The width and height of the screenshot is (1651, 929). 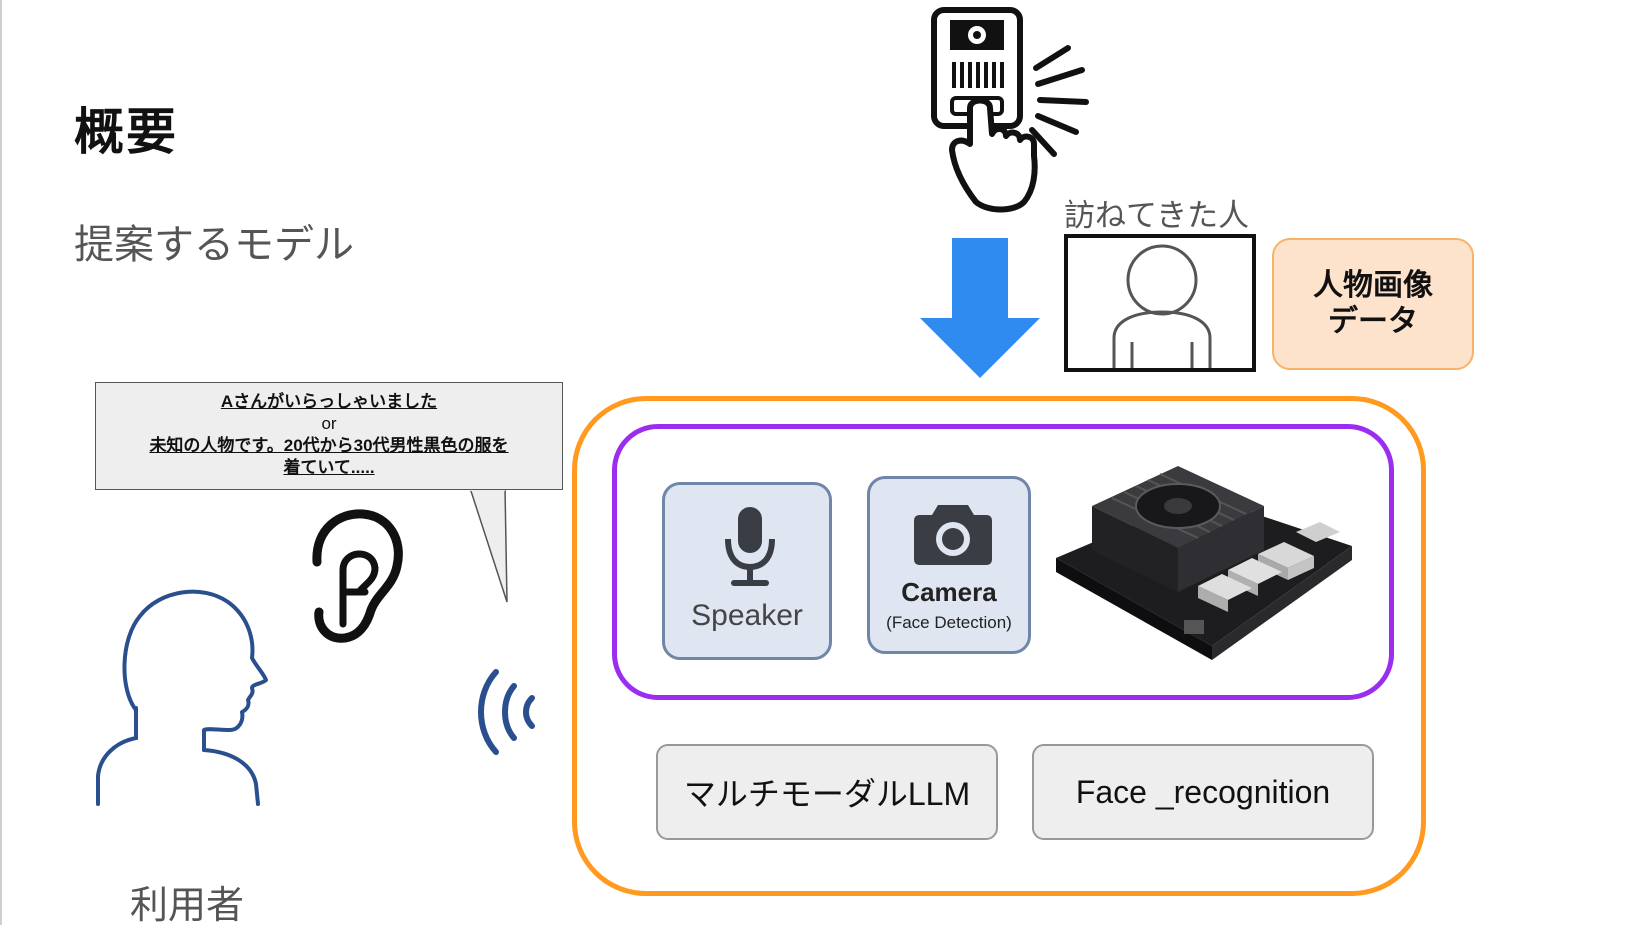 What do you see at coordinates (329, 445) in the screenshot?
I see `bubble-line-unknown: 未知の人物です。20代から30代男性黒色の服を` at bounding box center [329, 445].